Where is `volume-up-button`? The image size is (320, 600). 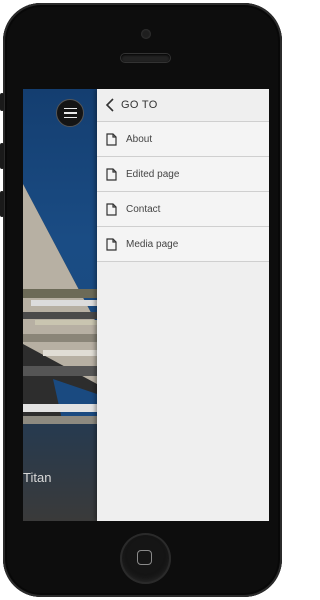 volume-up-button is located at coordinates (2, 156).